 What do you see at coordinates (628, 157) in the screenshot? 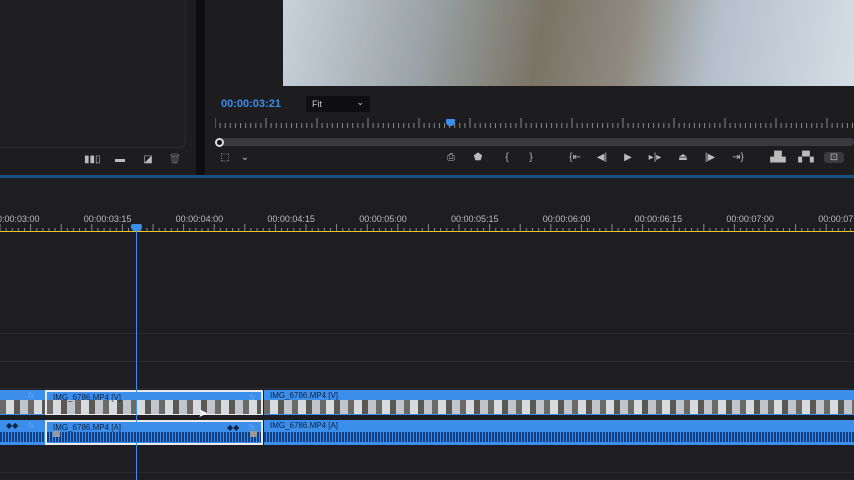
I see `play-icon: ▶` at bounding box center [628, 157].